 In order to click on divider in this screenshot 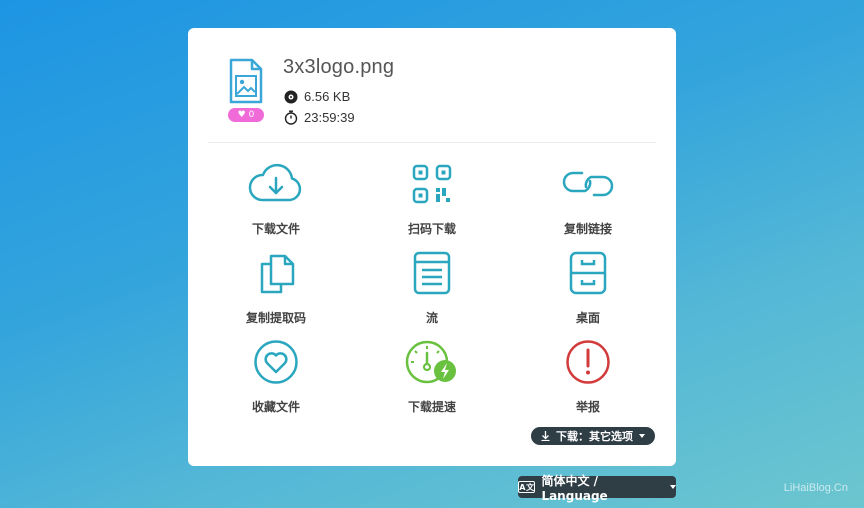, I will do `click(432, 142)`.